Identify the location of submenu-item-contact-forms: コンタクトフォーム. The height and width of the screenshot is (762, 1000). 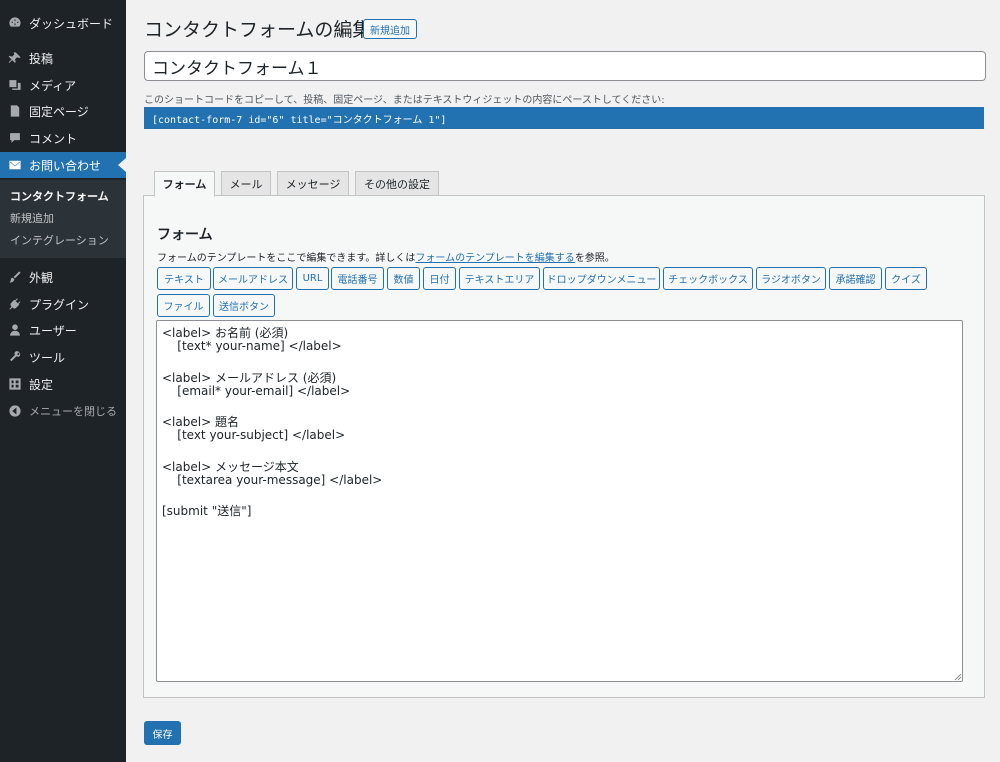
(59, 196).